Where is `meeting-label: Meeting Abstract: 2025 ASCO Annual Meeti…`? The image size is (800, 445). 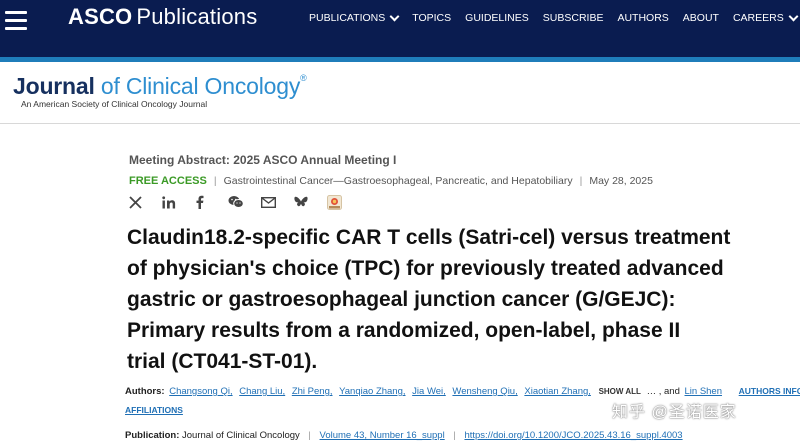
meeting-label: Meeting Abstract: 2025 ASCO Annual Meeti… is located at coordinates (263, 160).